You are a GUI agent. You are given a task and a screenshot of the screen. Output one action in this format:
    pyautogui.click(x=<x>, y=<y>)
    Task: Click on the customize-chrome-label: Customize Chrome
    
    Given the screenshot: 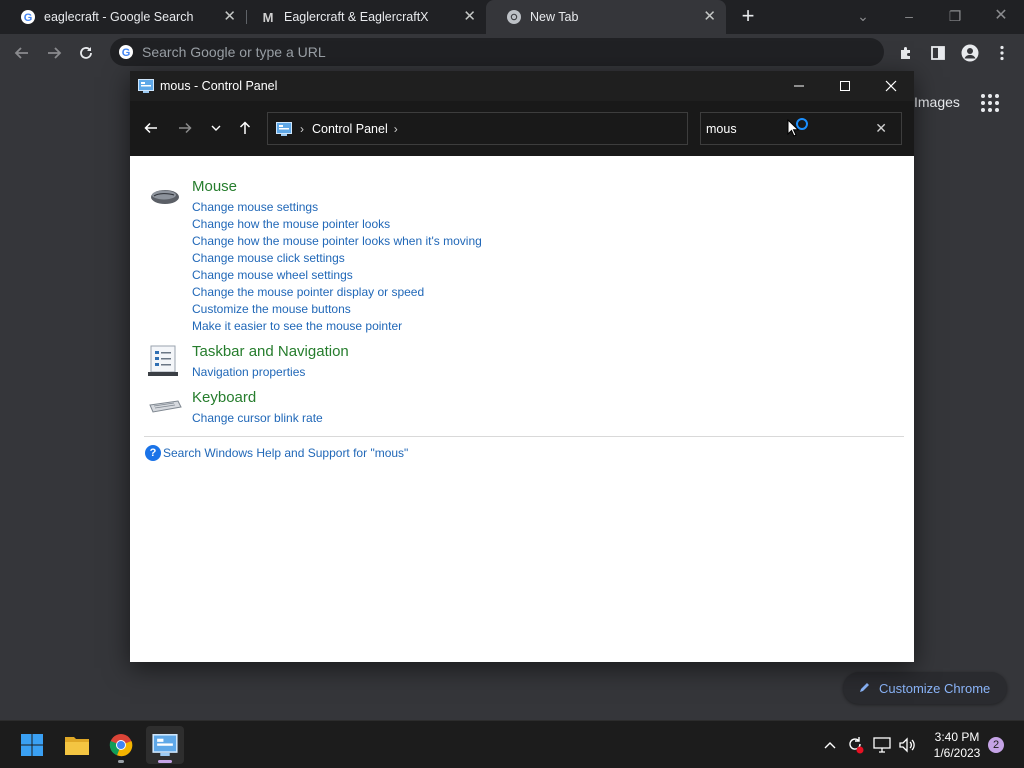 What is the action you would take?
    pyautogui.click(x=935, y=688)
    